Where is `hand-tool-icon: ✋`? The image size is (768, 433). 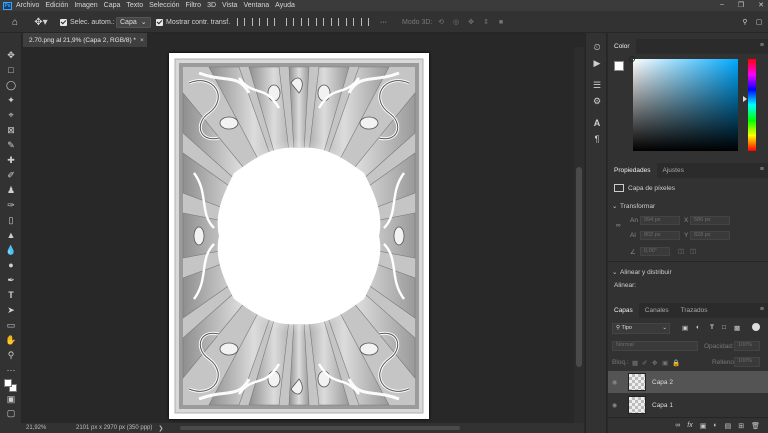
hand-tool-icon: ✋ is located at coordinates (11, 340).